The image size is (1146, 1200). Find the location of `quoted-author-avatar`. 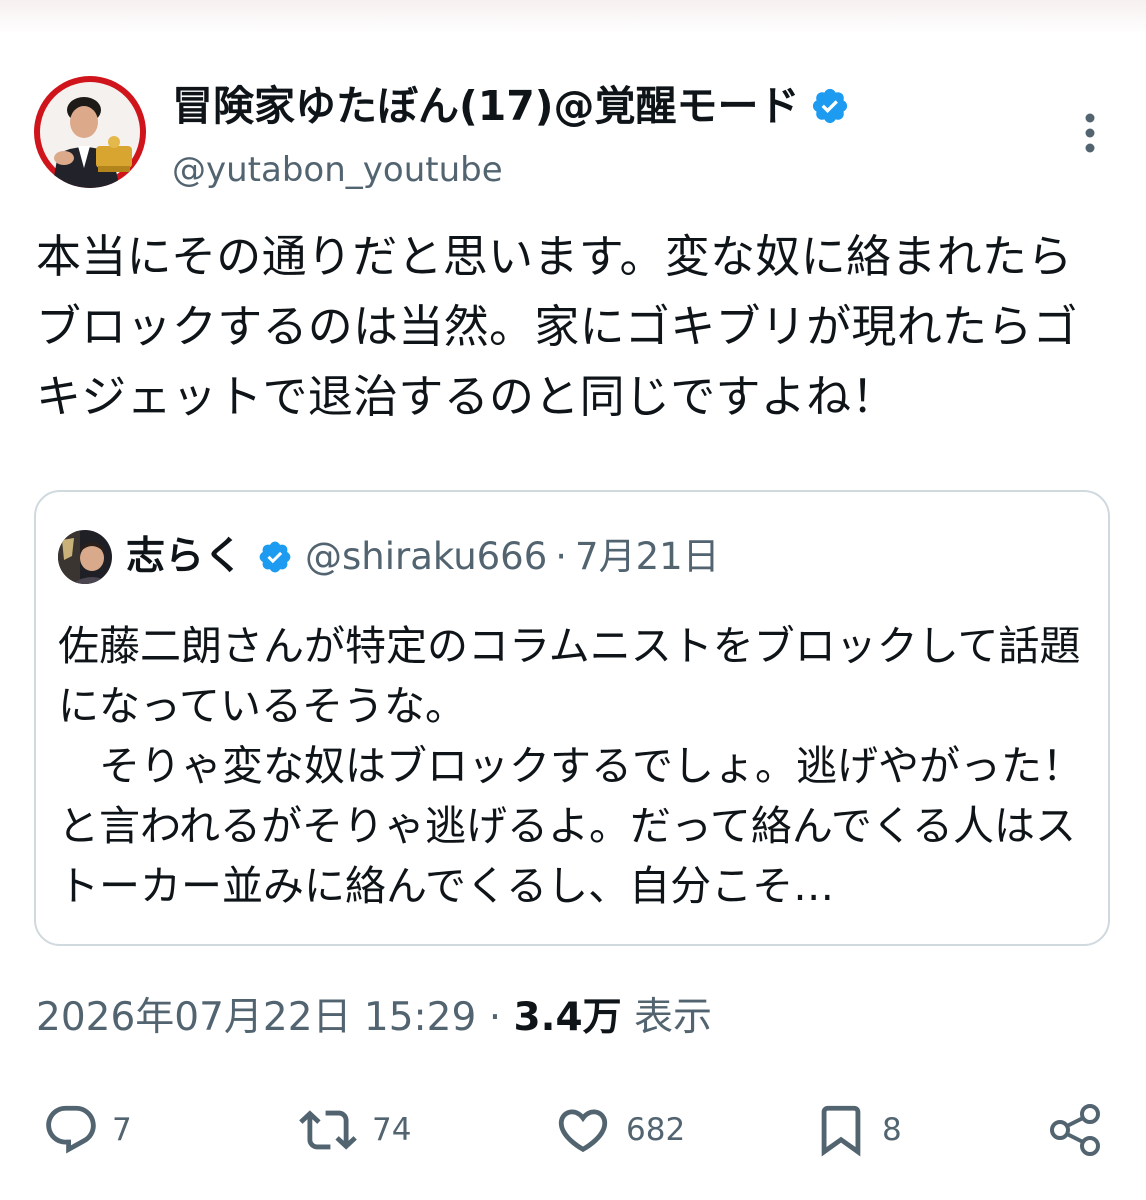

quoted-author-avatar is located at coordinates (85, 557).